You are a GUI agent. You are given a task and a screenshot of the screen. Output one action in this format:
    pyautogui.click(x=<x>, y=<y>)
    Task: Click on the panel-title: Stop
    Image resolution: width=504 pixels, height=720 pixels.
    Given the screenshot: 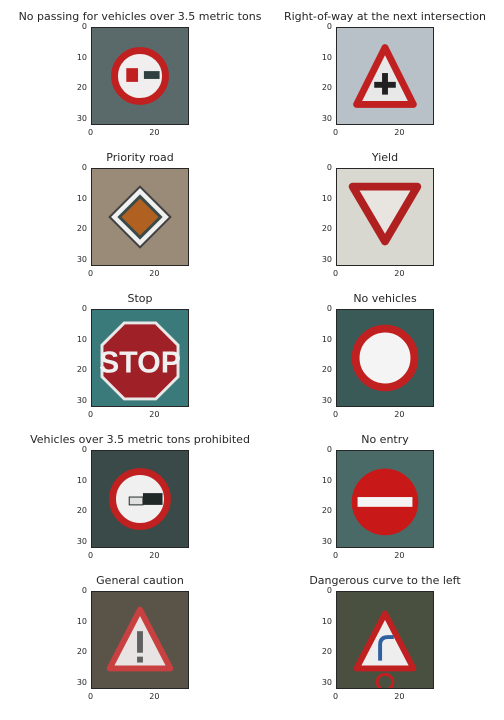 What is the action you would take?
    pyautogui.click(x=140, y=298)
    